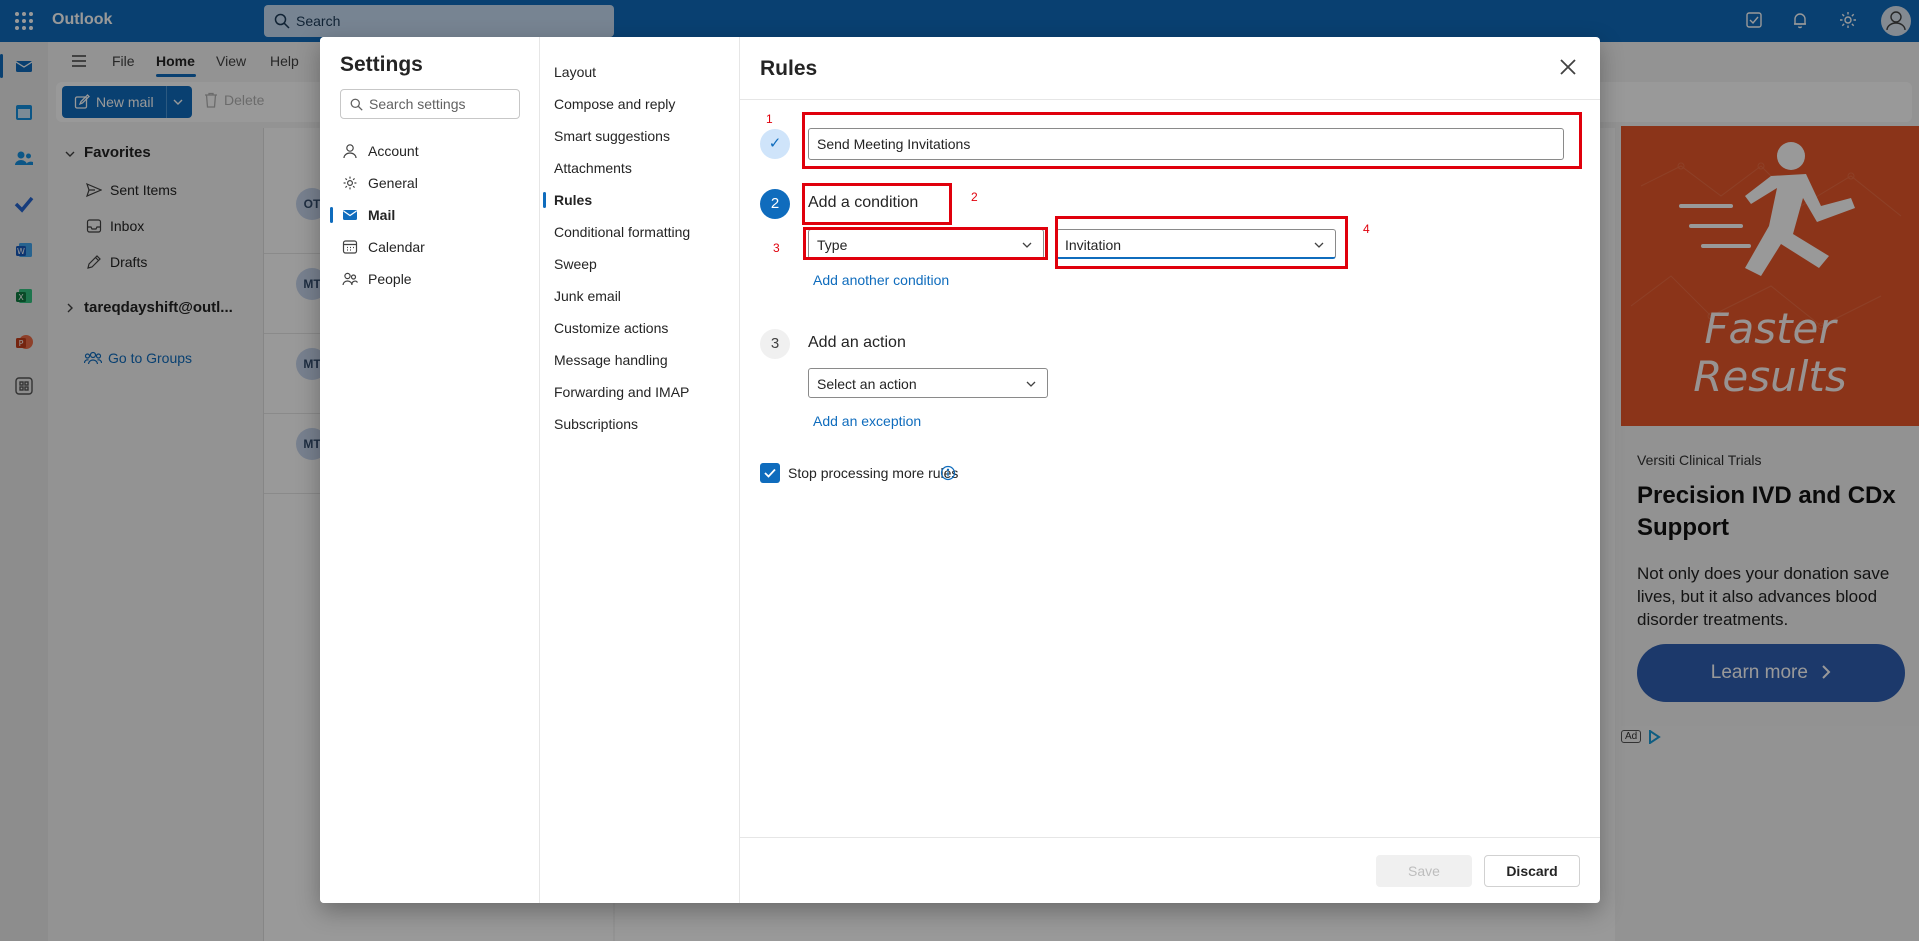 This screenshot has width=1919, height=941. Describe the element at coordinates (612, 136) in the screenshot. I see `mail-nav-smart-suggestions: Smart suggestions` at that location.